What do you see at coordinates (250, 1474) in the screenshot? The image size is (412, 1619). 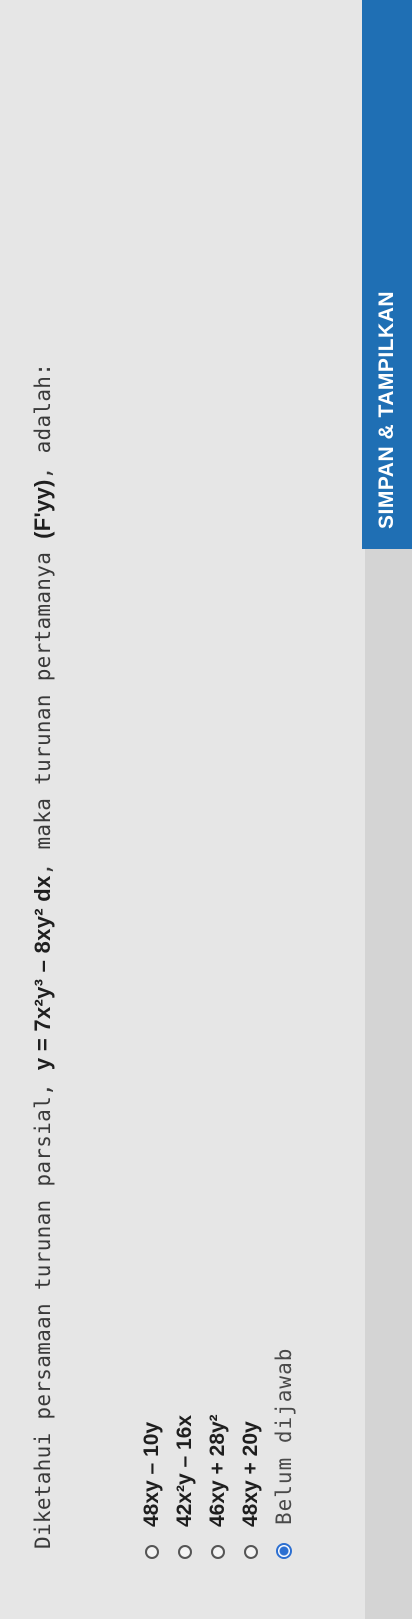 I see `answer-label: 48xy + 20y` at bounding box center [250, 1474].